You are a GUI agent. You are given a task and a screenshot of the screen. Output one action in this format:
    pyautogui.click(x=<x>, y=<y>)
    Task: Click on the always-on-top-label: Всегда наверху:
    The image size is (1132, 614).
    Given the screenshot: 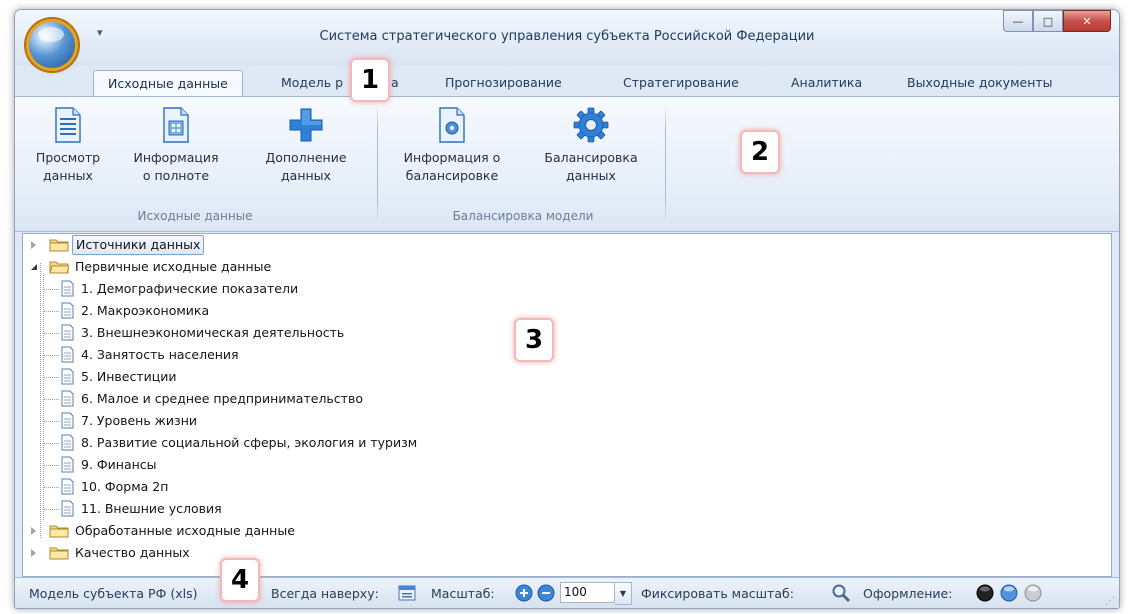 What is the action you would take?
    pyautogui.click(x=325, y=593)
    